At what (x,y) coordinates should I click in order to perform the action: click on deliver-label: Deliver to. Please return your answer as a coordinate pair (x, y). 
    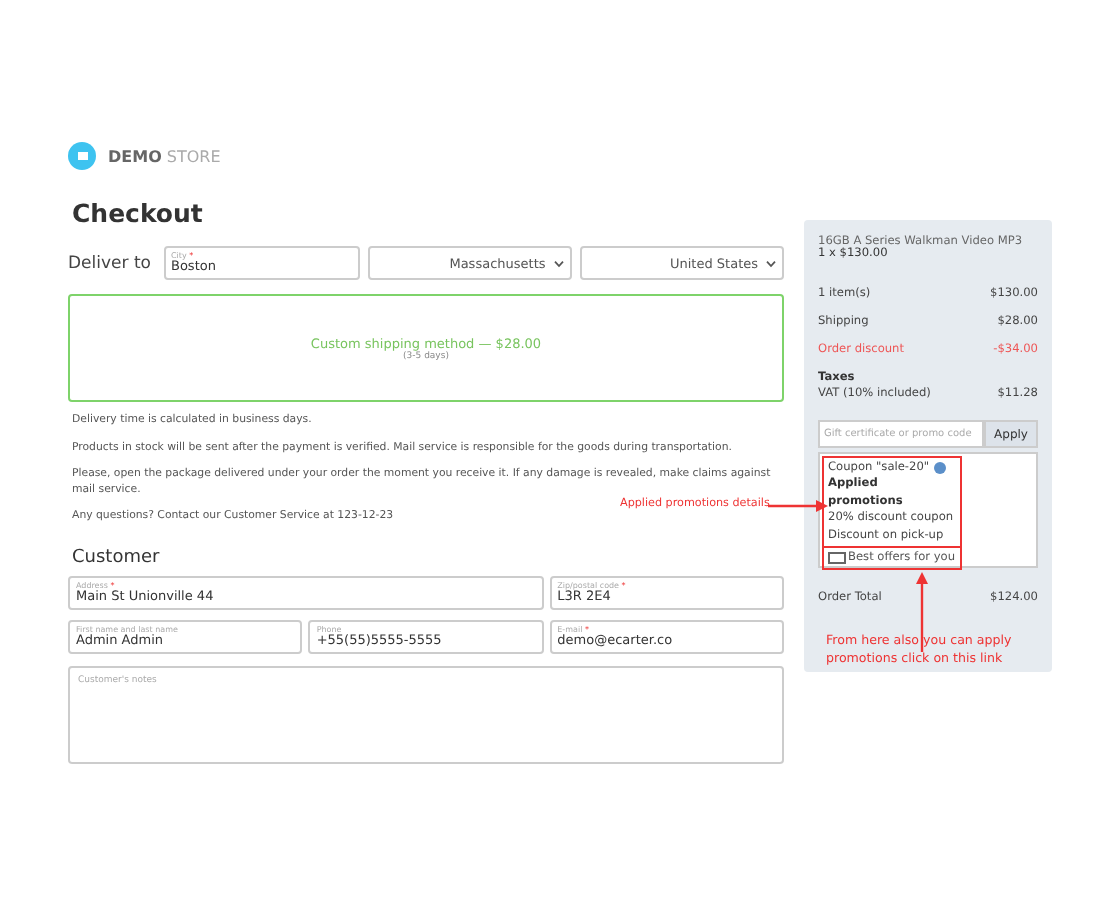
    Looking at the image, I should click on (109, 263).